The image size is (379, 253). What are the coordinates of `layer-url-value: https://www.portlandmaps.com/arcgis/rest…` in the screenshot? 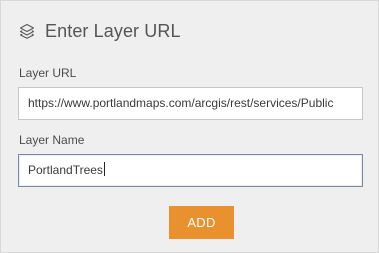 It's located at (181, 103).